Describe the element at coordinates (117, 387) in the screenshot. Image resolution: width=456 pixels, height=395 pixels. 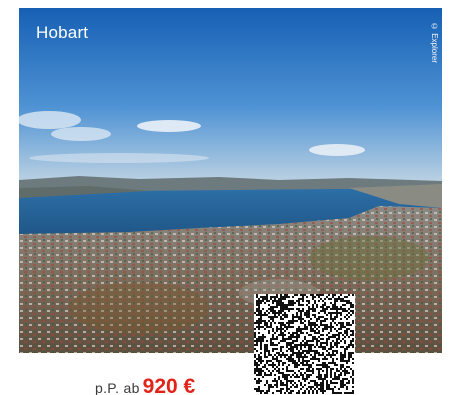
I see `price-prefix: p.P. ab` at that location.